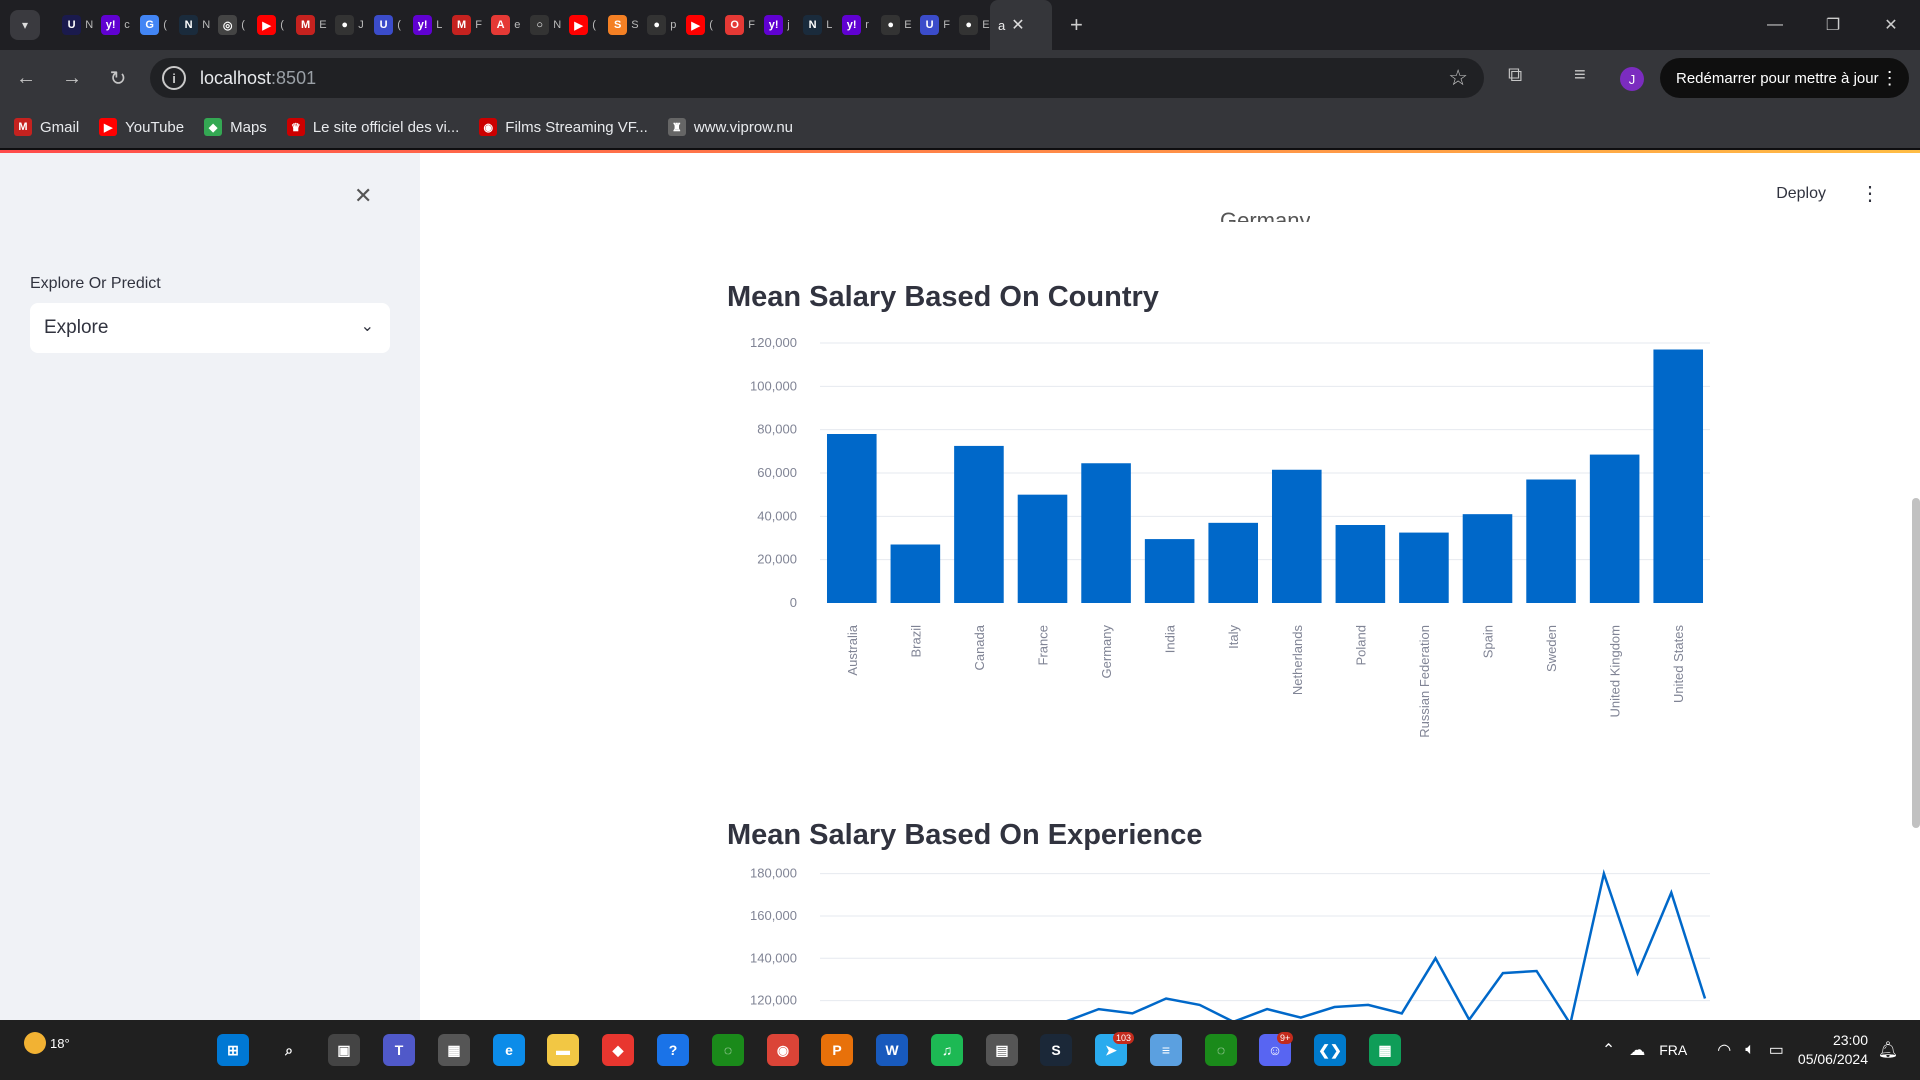  Describe the element at coordinates (141, 127) in the screenshot. I see `bookmark-item: ▶ YouTube` at that location.